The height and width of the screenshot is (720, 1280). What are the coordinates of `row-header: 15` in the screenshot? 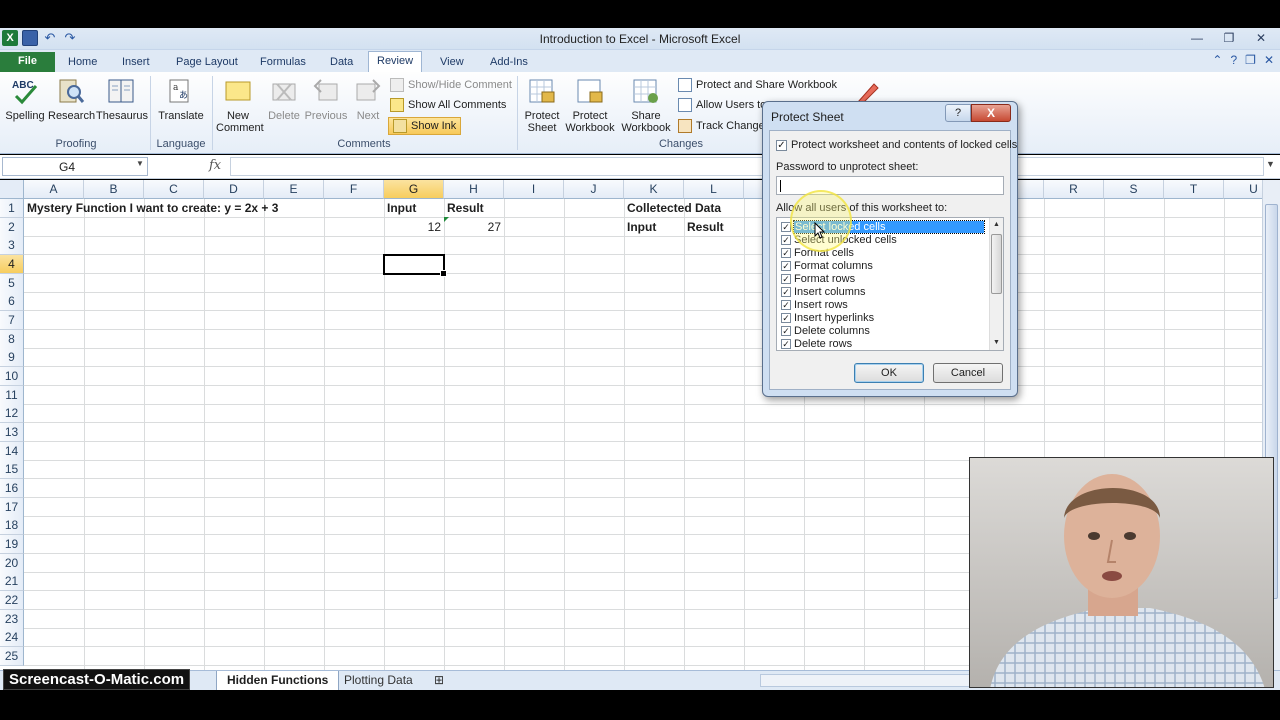 It's located at (12, 469).